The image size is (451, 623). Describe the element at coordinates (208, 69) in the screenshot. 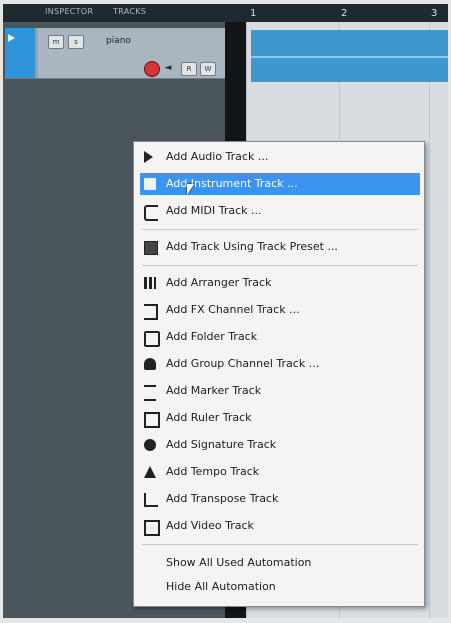

I see `write-automation-button: W` at that location.